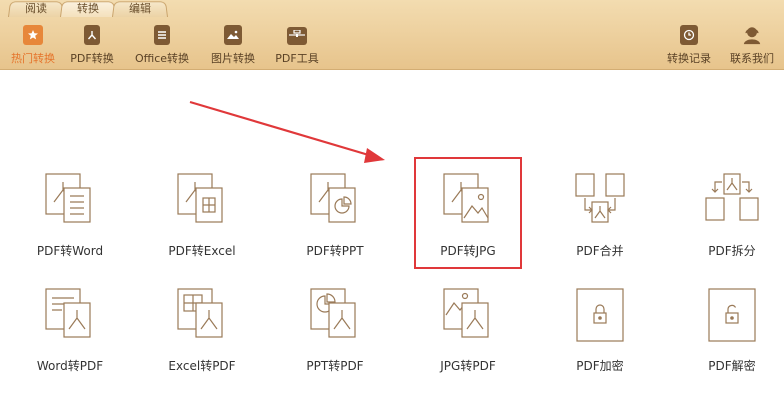  Describe the element at coordinates (600, 366) in the screenshot. I see `conversion-label: PDF加密` at that location.